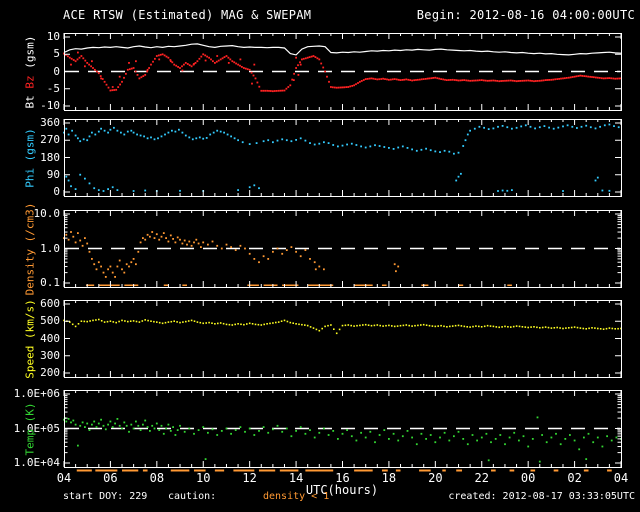 The width and height of the screenshot is (640, 512). Describe the element at coordinates (528, 478) in the screenshot. I see `x-tick-label: 00` at that location.